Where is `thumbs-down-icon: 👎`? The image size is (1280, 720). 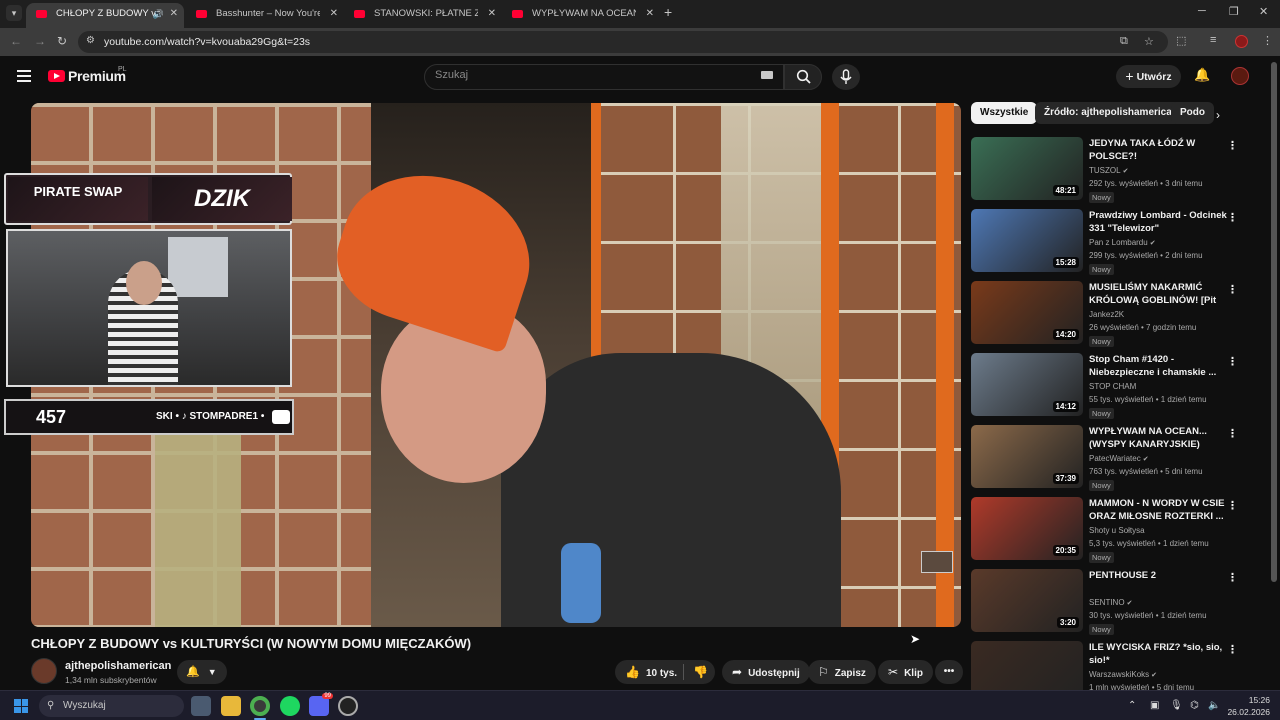
thumbs-down-icon: 👎 is located at coordinates (700, 672).